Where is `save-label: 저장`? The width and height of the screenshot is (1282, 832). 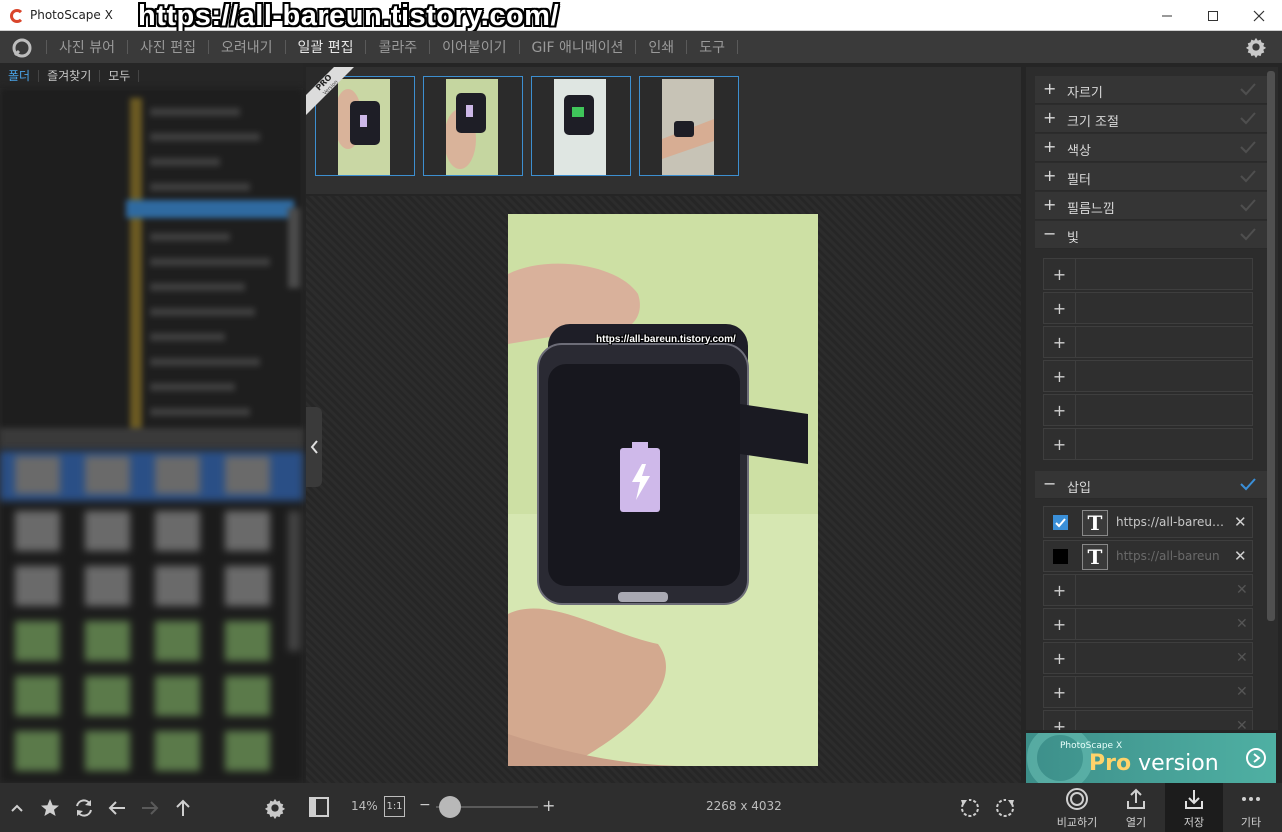
save-label: 저장 is located at coordinates (1194, 822).